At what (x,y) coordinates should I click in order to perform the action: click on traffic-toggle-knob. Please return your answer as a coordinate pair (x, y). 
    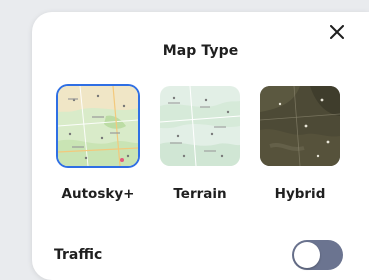
    Looking at the image, I should click on (307, 255).